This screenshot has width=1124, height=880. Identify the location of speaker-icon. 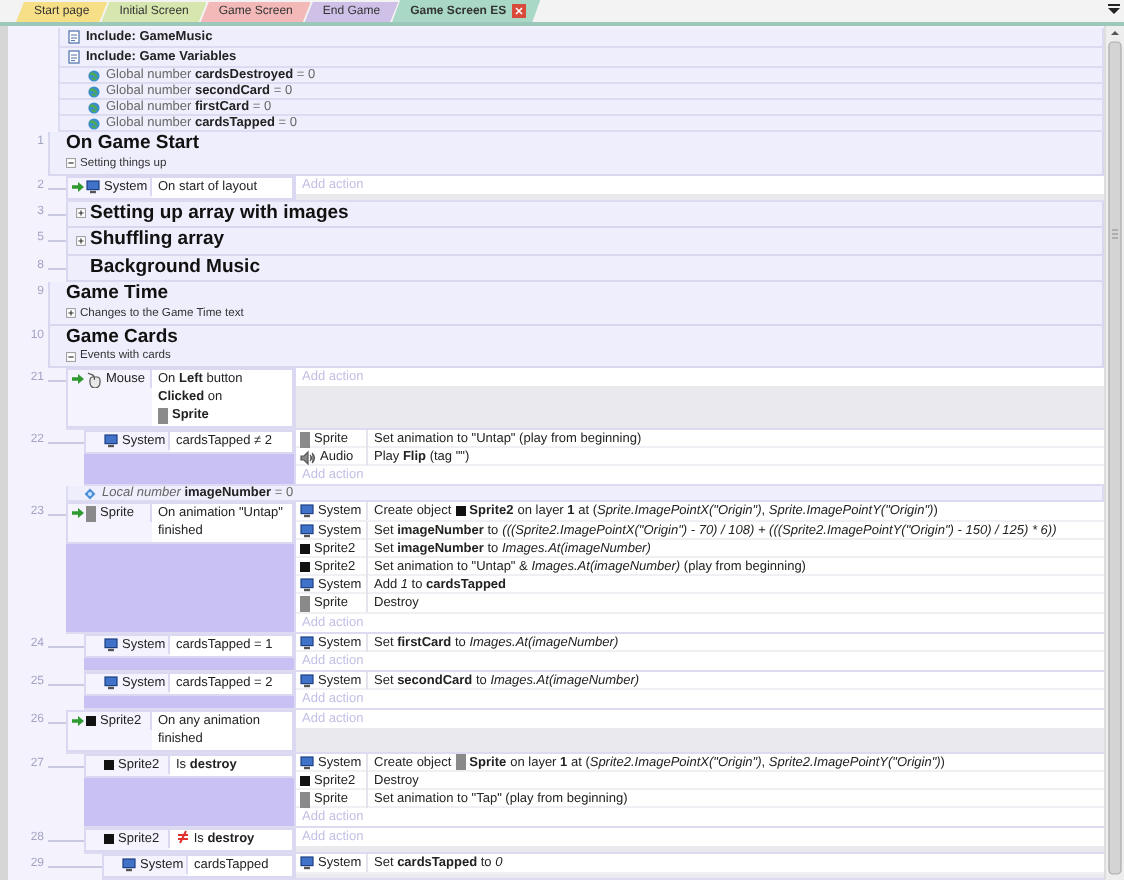
(308, 457).